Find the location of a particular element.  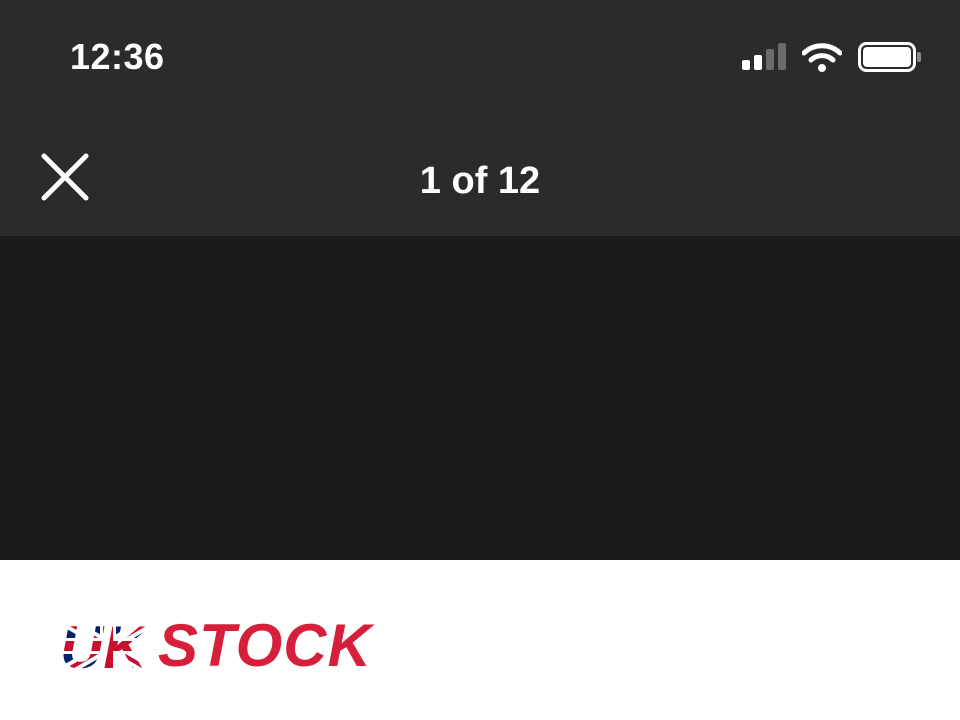

union-jack-uk-letters: UK is located at coordinates (105, 646).